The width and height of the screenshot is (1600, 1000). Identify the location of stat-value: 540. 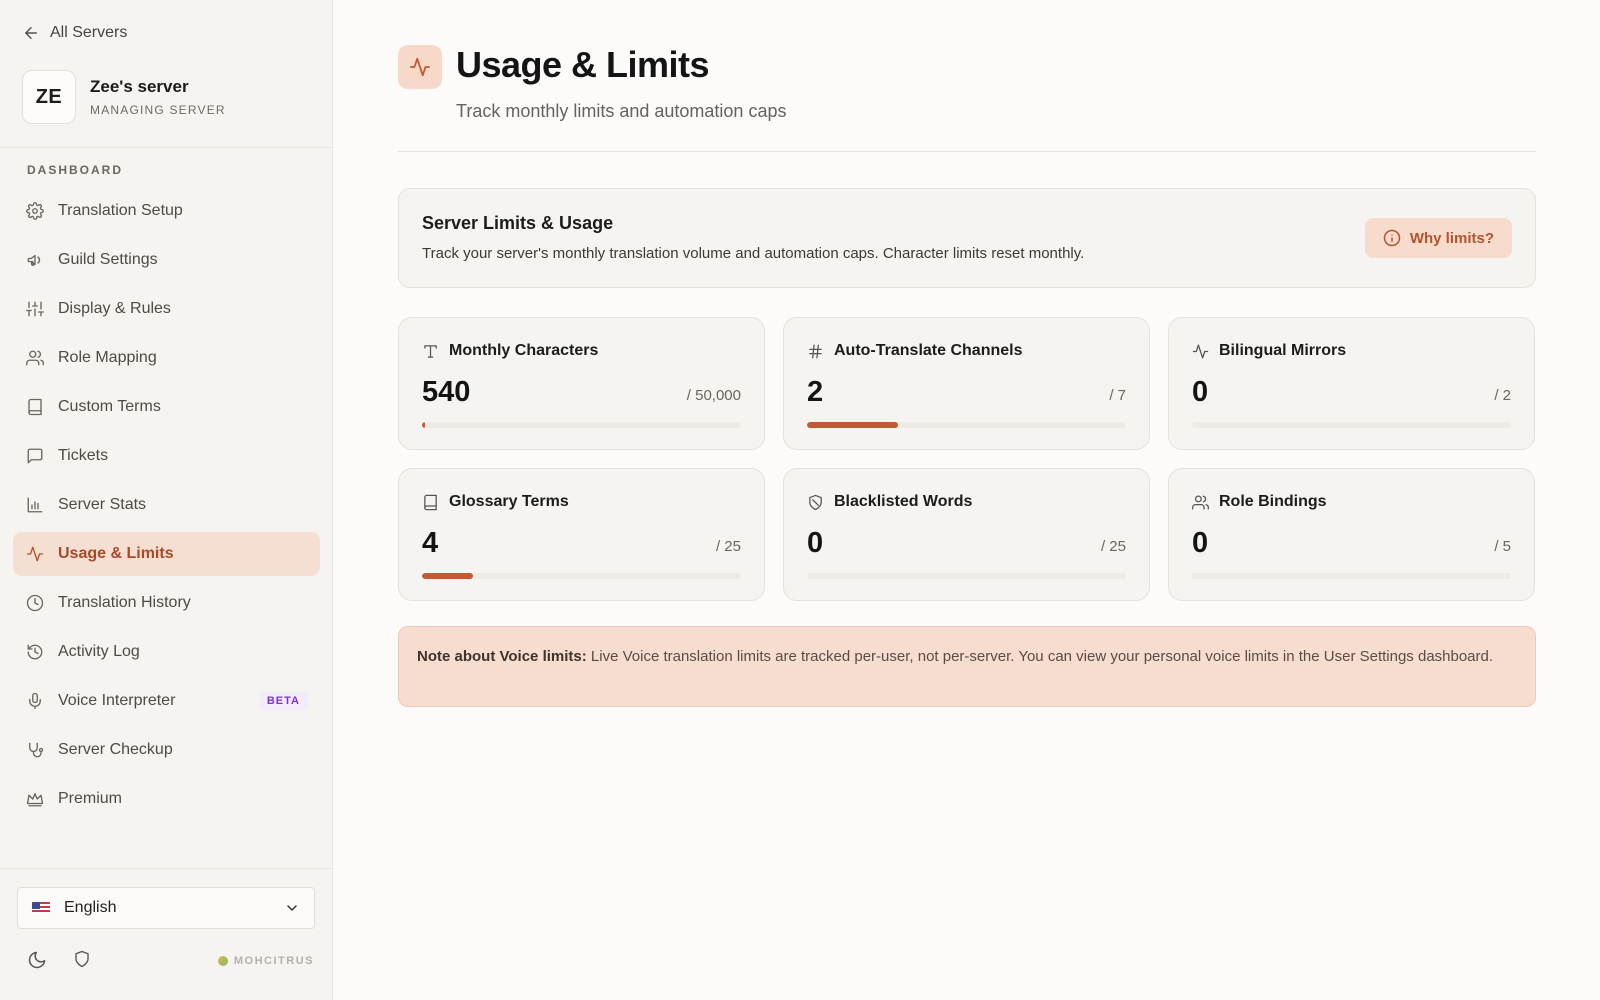
(446, 392).